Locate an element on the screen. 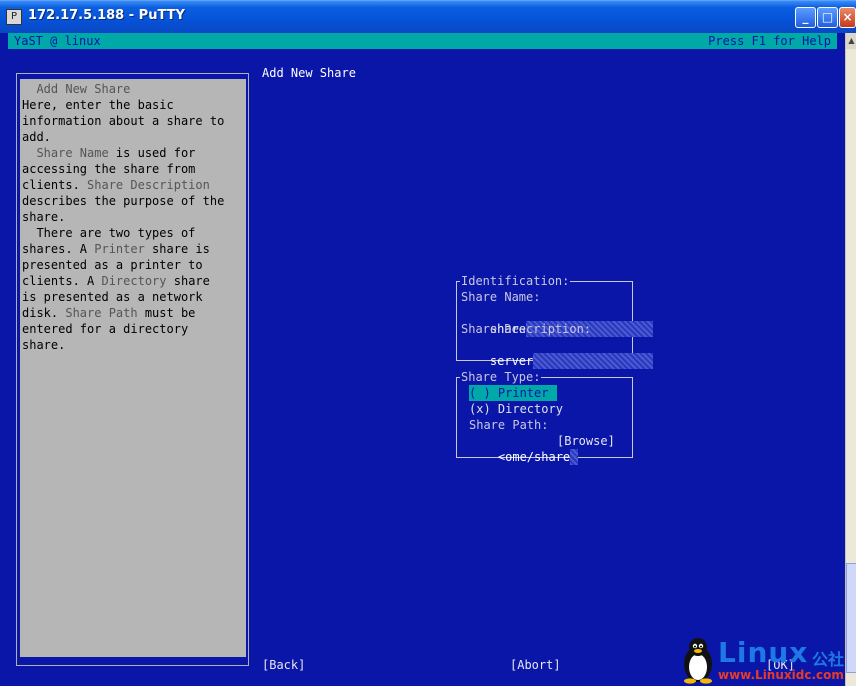 This screenshot has width=856, height=686. maximize-button: □ is located at coordinates (827, 17).